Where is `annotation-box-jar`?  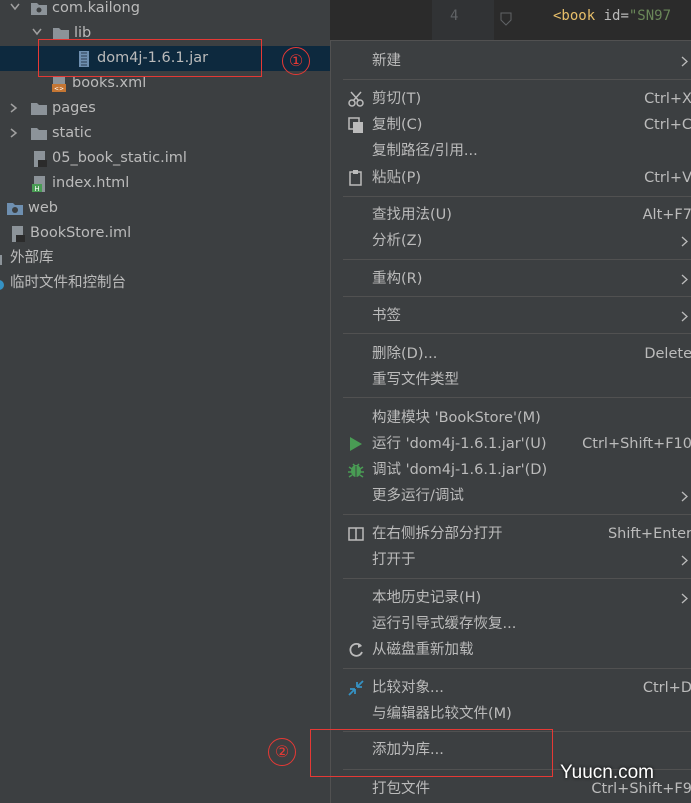
annotation-box-jar is located at coordinates (150, 58).